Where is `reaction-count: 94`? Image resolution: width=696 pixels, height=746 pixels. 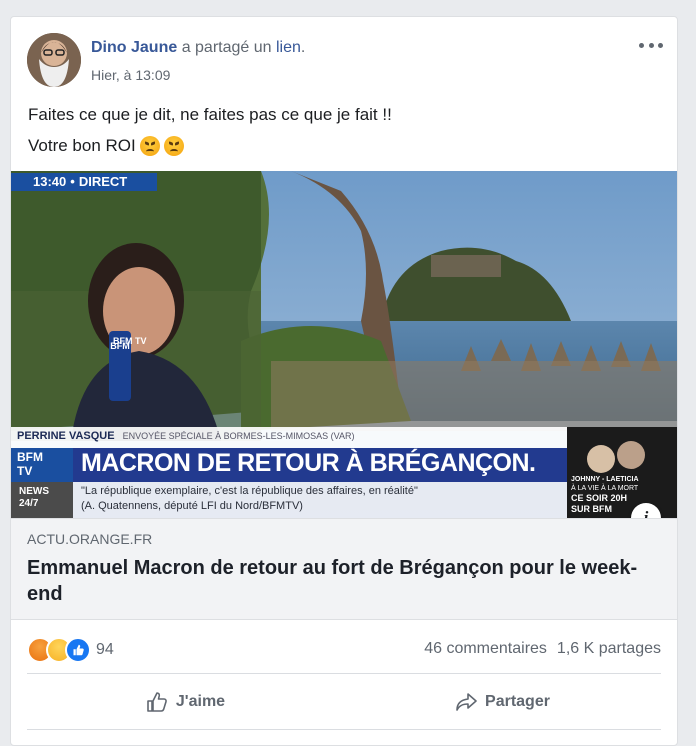 reaction-count: 94 is located at coordinates (105, 649).